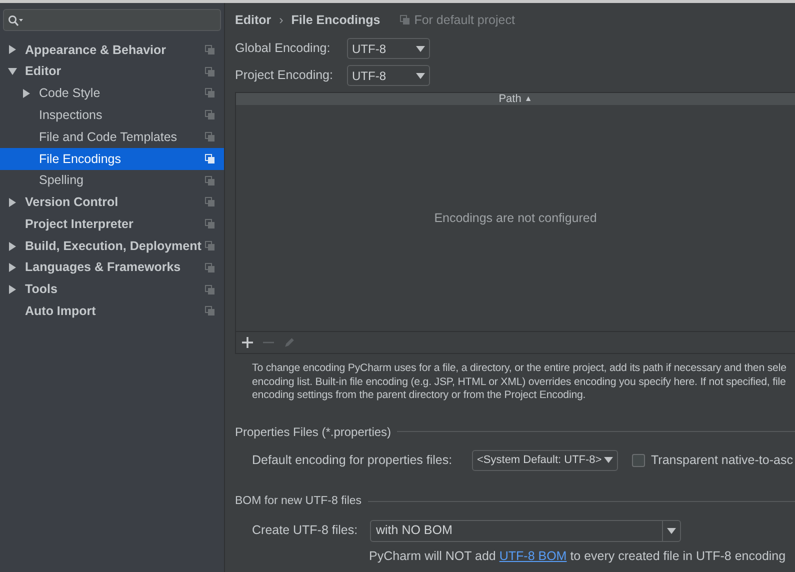 The width and height of the screenshot is (795, 572). What do you see at coordinates (545, 460) in the screenshot?
I see `dropdown: <System Default: UTF-8>` at bounding box center [545, 460].